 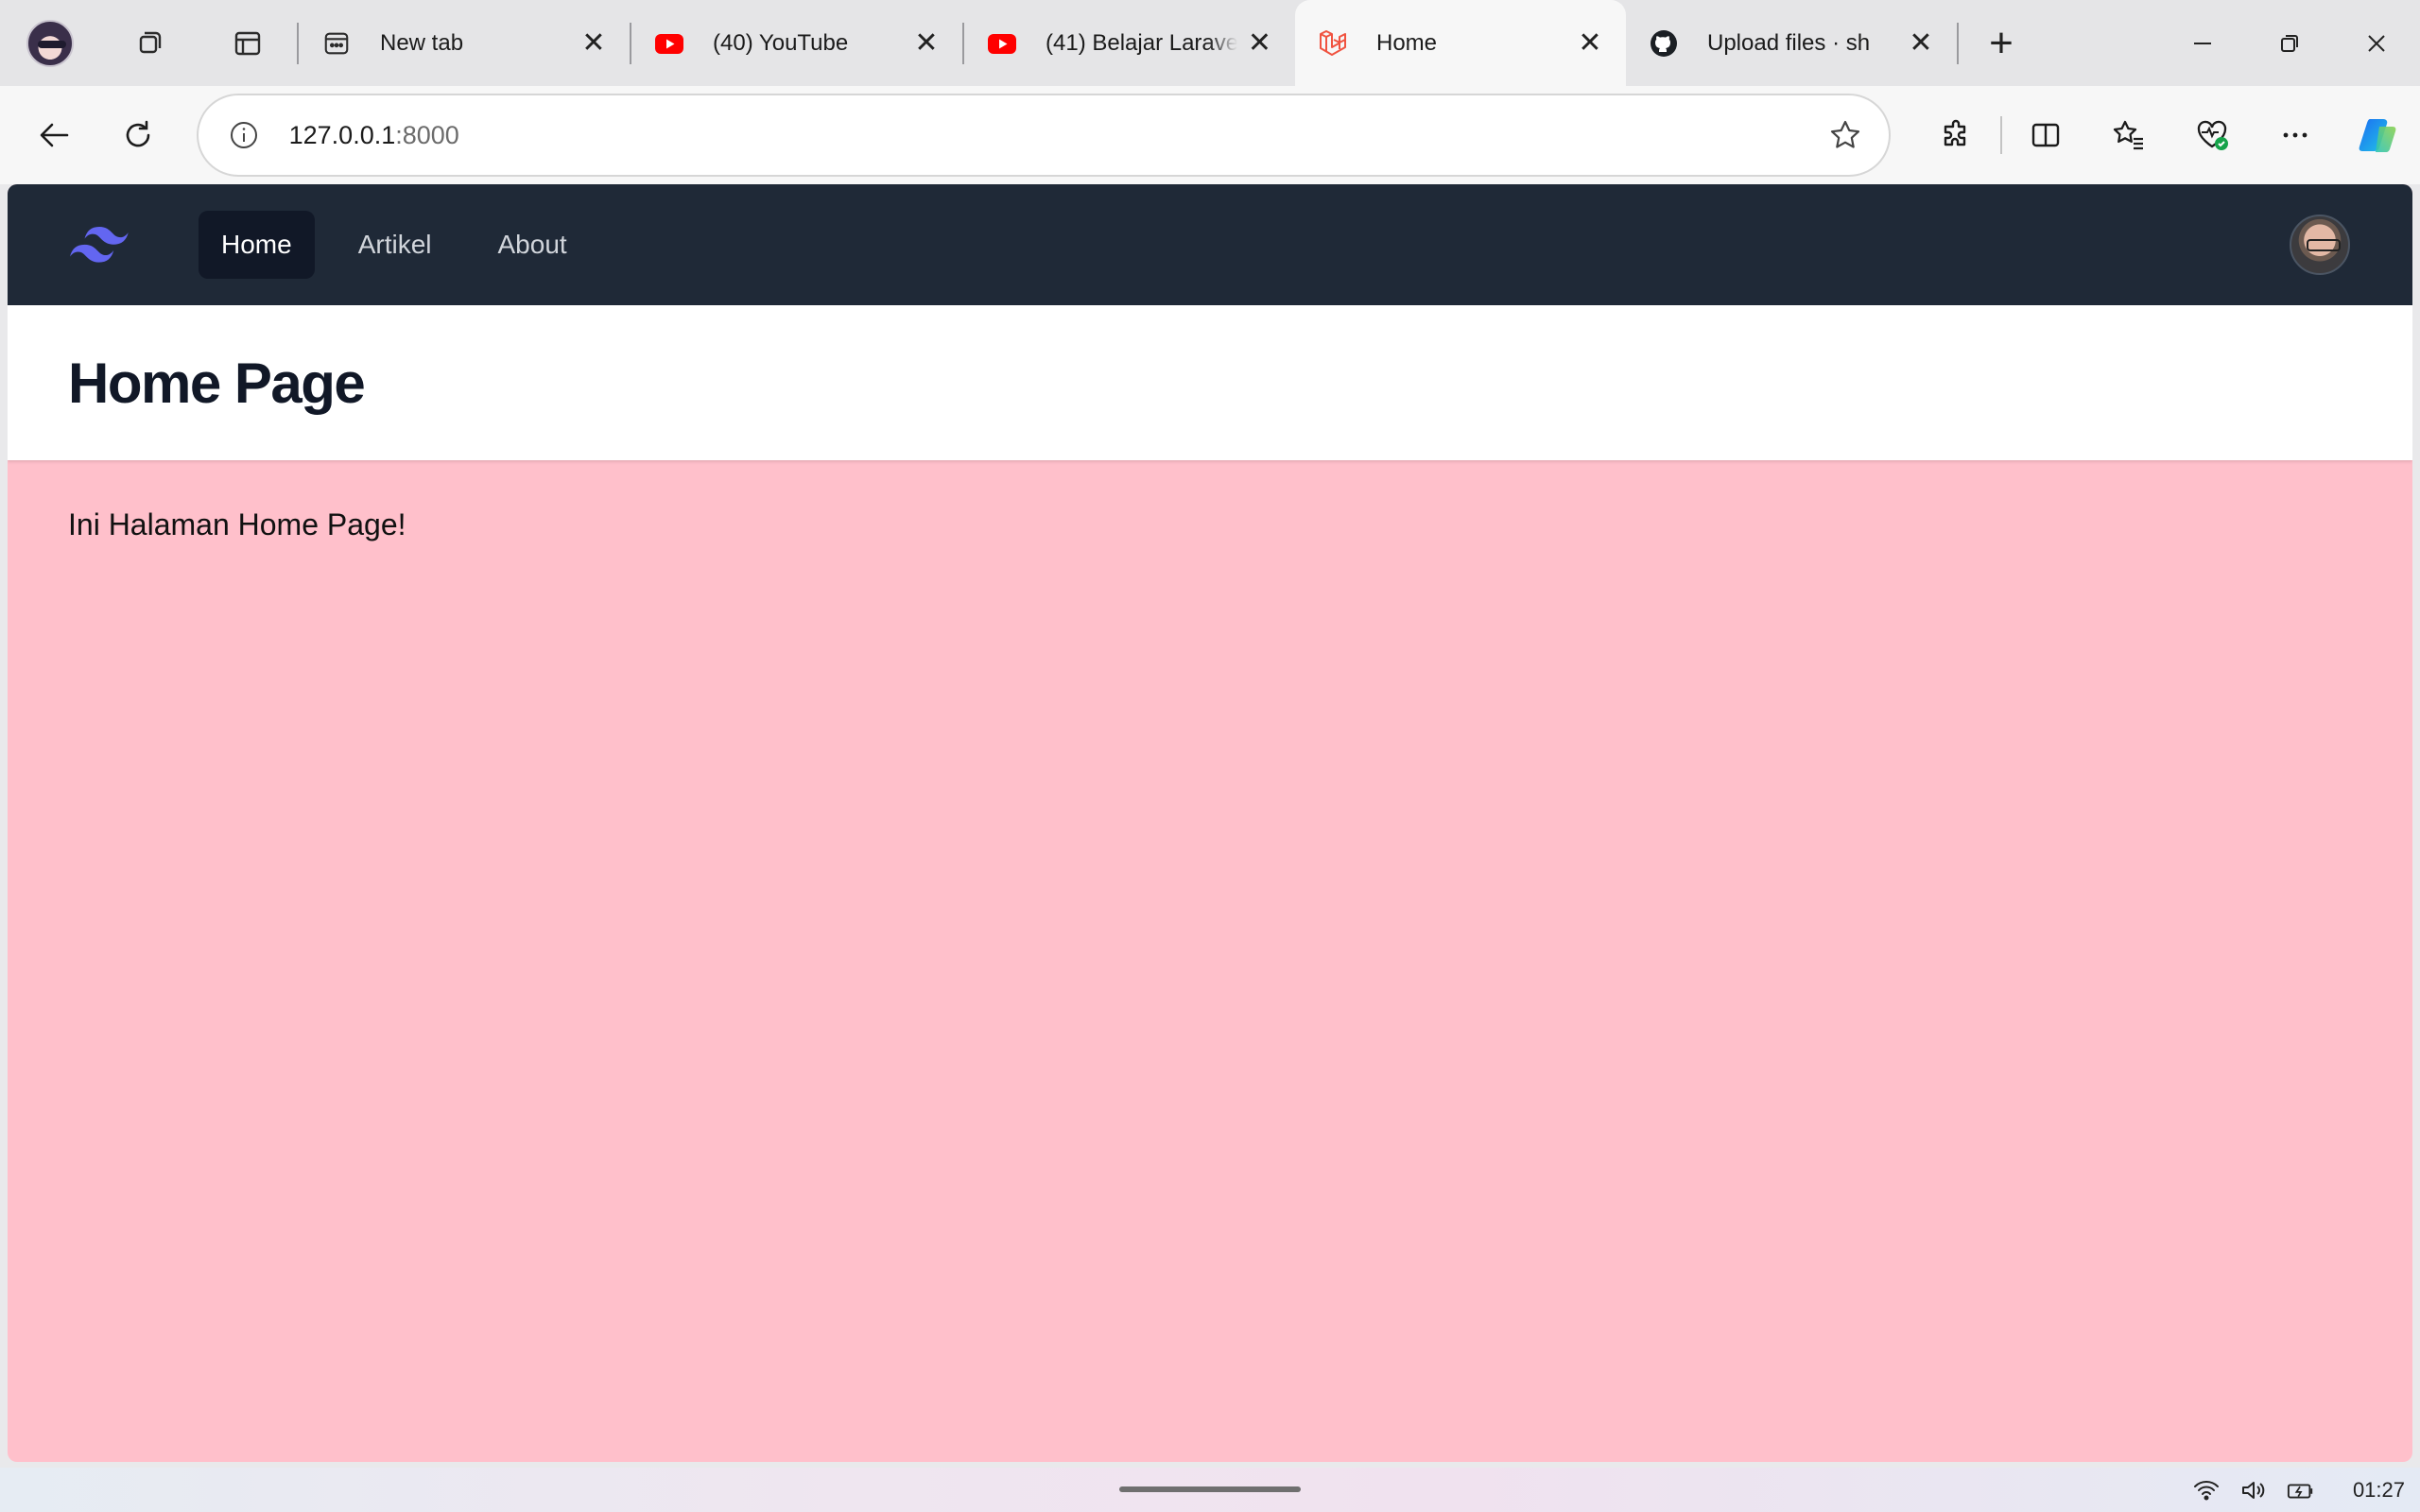 I want to click on extensions-button, so click(x=1956, y=135).